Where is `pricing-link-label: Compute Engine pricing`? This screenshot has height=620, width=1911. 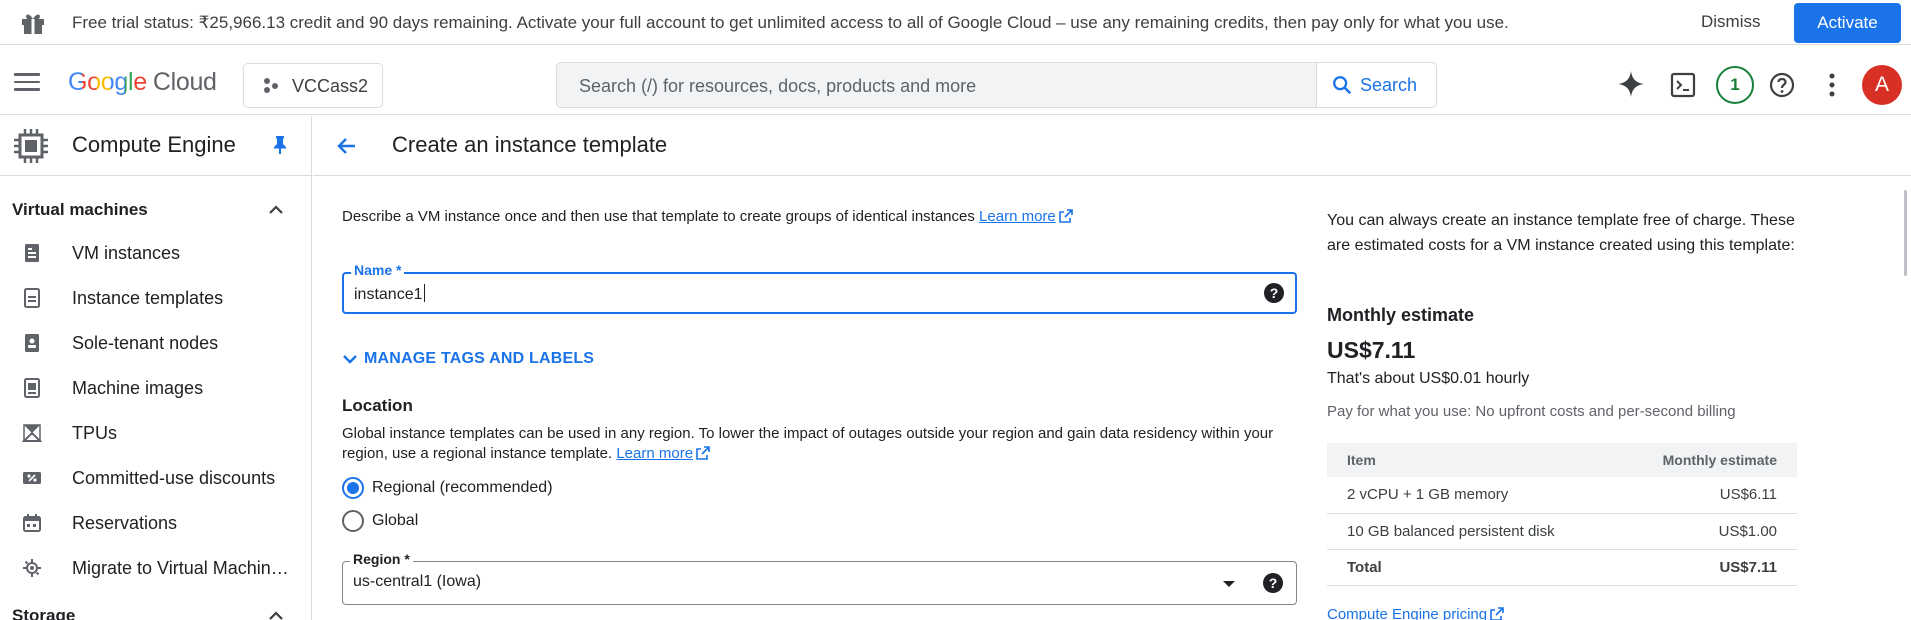
pricing-link-label: Compute Engine pricing is located at coordinates (1407, 613).